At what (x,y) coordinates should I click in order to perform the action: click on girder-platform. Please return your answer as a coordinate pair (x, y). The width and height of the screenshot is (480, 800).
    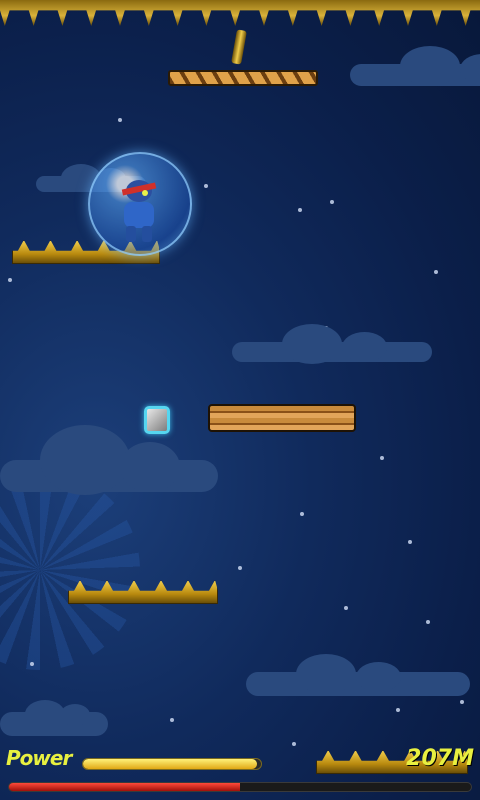
    Looking at the image, I should click on (243, 78).